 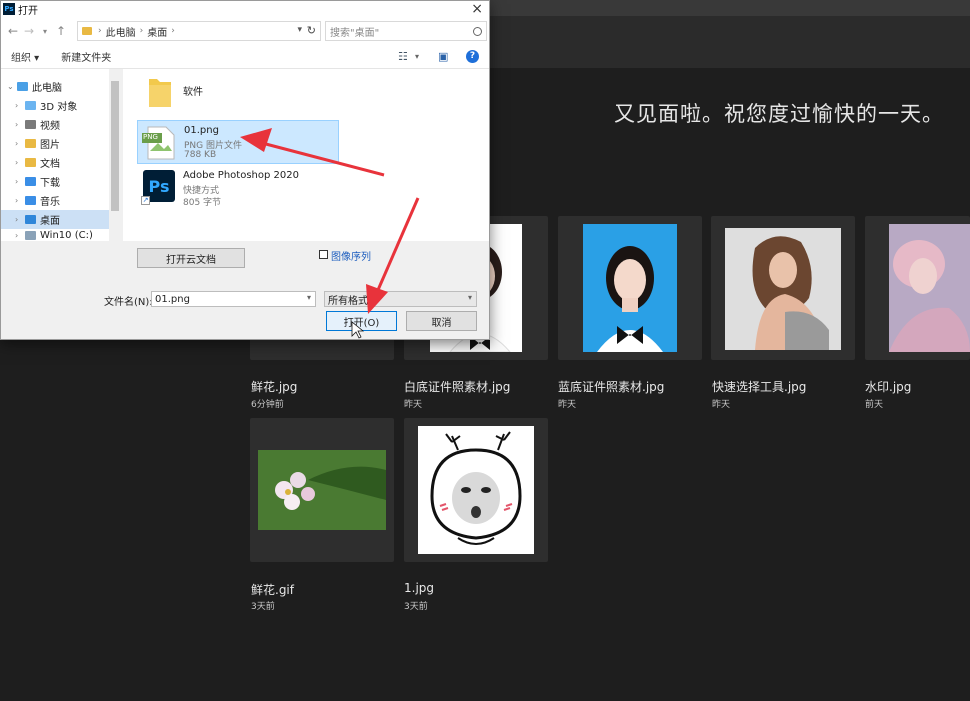 What do you see at coordinates (30, 219) in the screenshot?
I see `desktop-folder-icon` at bounding box center [30, 219].